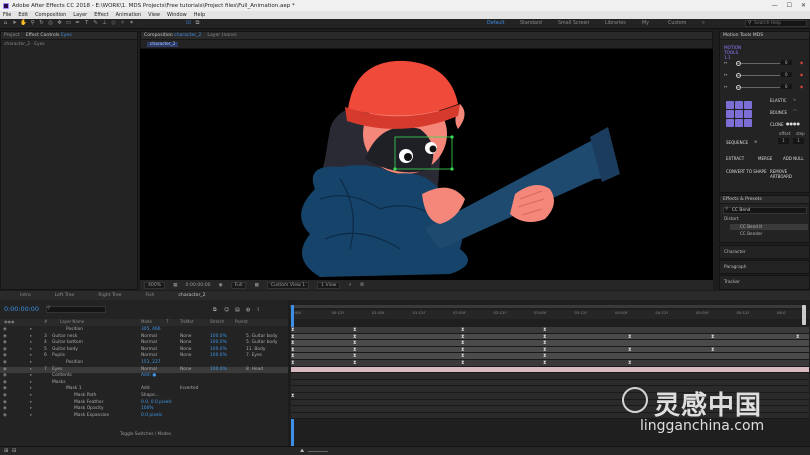  I want to click on layer-name: Mask Expansion, so click(91, 415).